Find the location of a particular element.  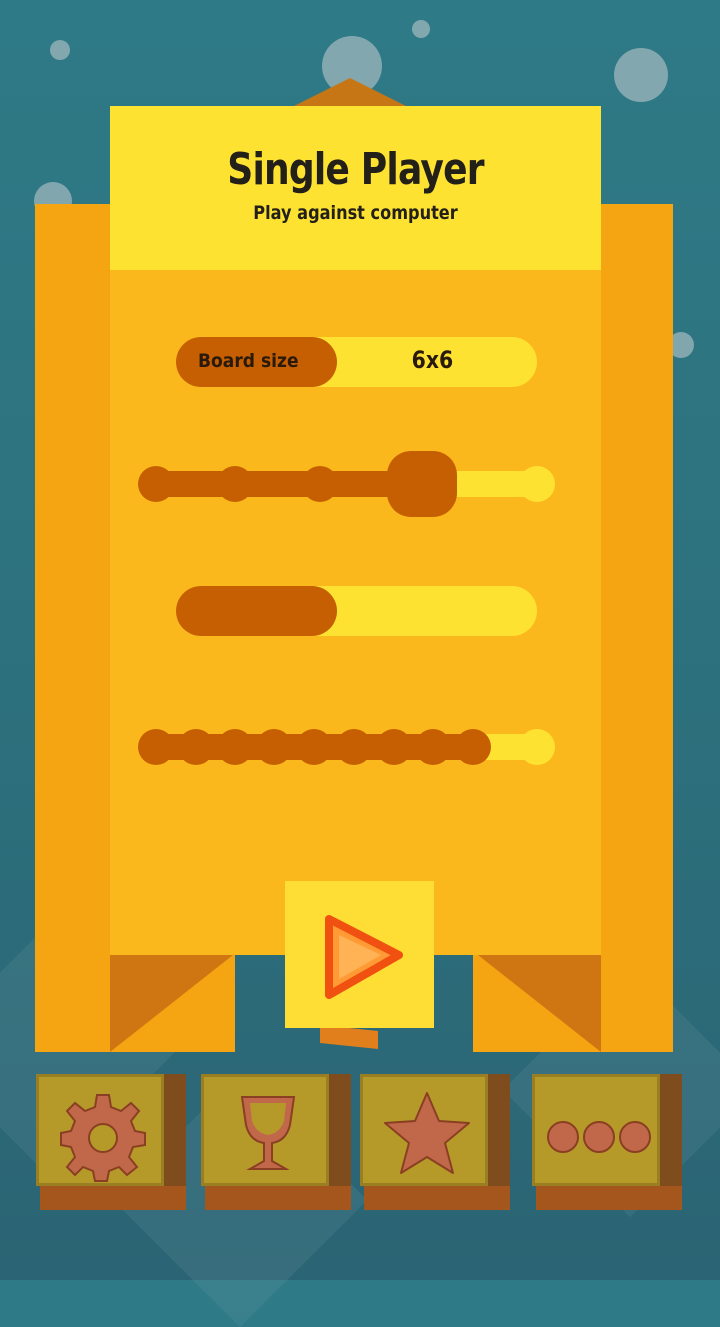

difficulty-slider-knob is located at coordinates (422, 484).